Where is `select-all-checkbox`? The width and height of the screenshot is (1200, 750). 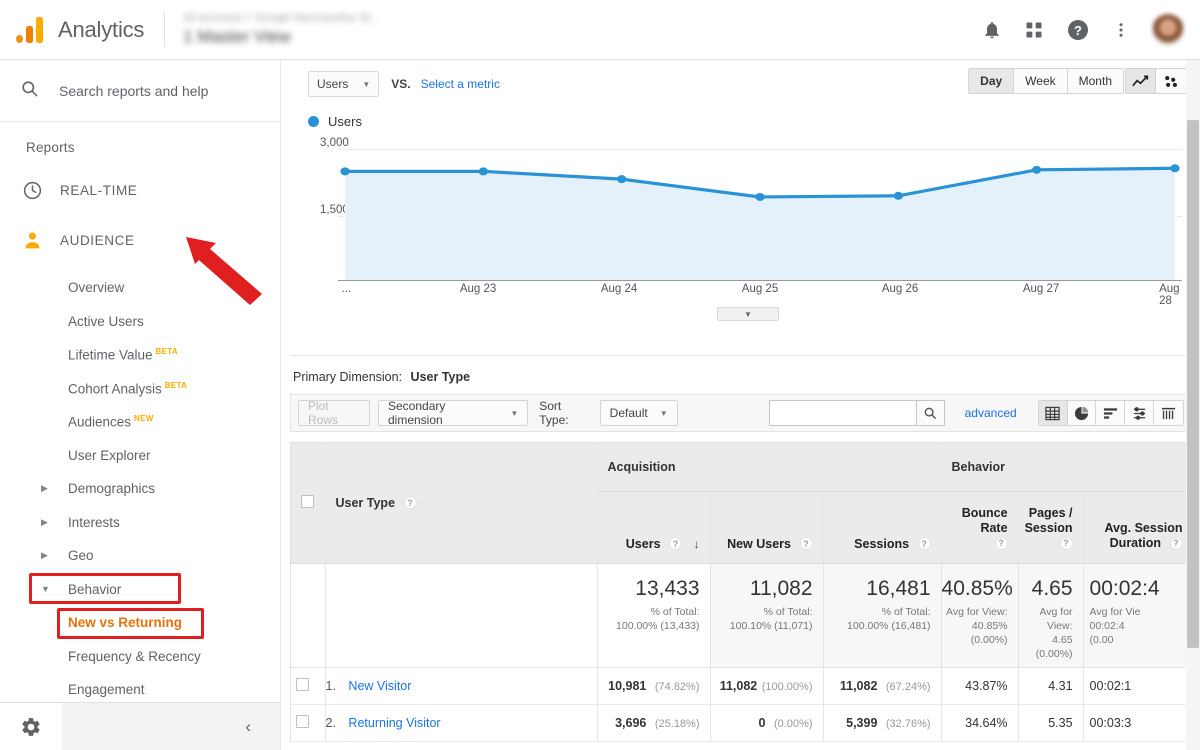 select-all-checkbox is located at coordinates (307, 501).